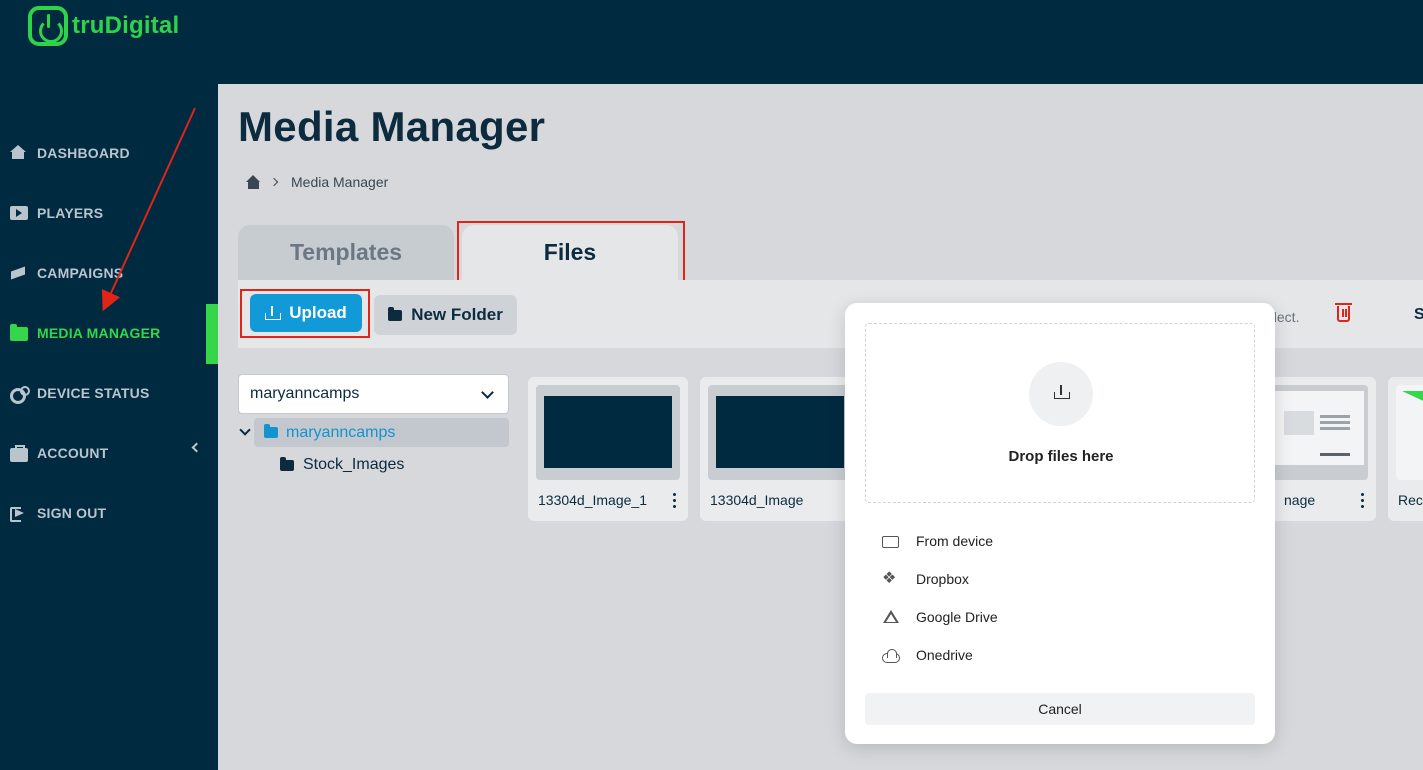  Describe the element at coordinates (890, 578) in the screenshot. I see `dropbox-icon` at that location.